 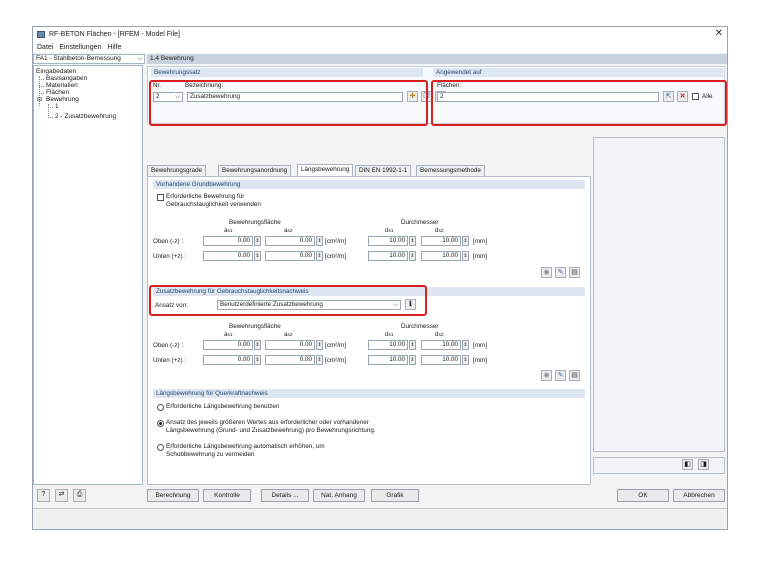 What do you see at coordinates (703, 464) in the screenshot?
I see `graphic-view-icon: ◨` at bounding box center [703, 464].